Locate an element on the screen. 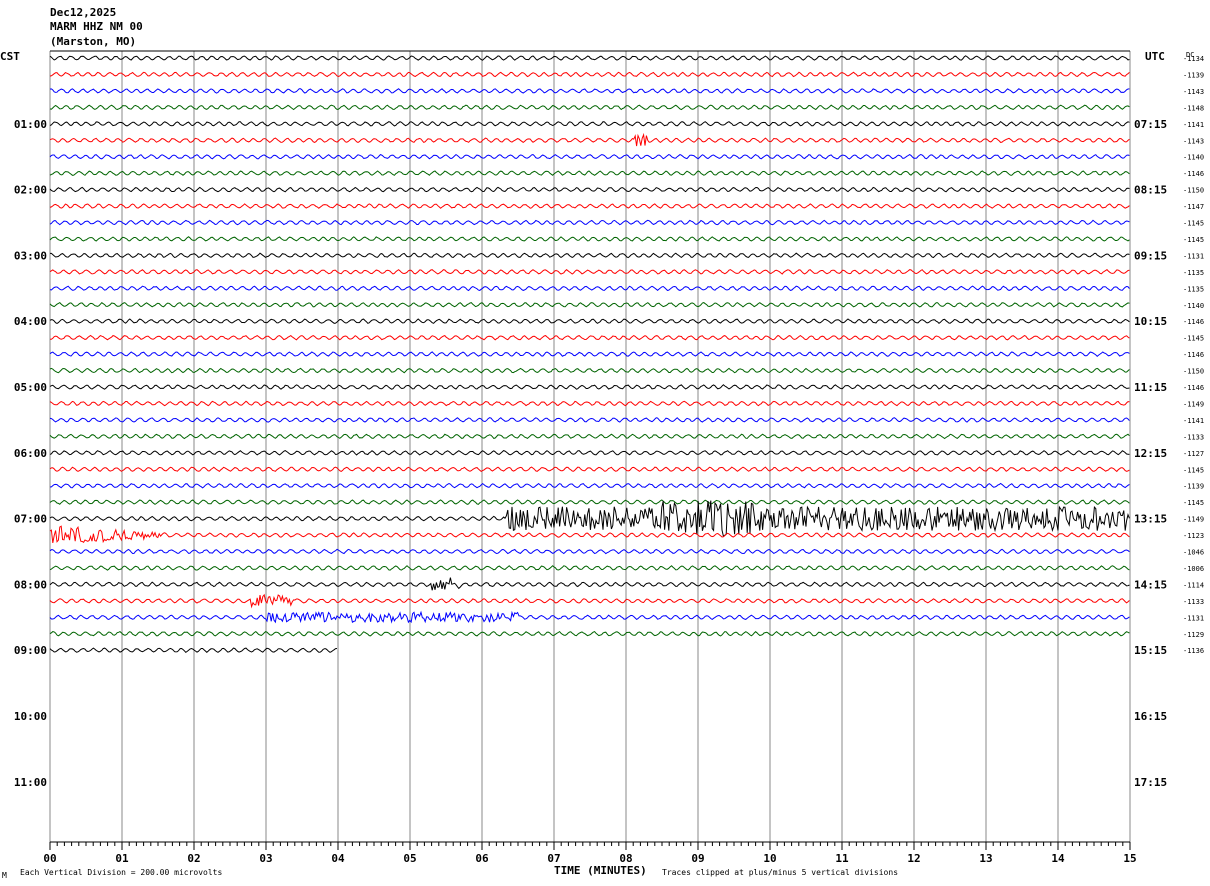 This screenshot has width=1210, height=886. dc-offset-label: -1148 is located at coordinates (1193, 108).